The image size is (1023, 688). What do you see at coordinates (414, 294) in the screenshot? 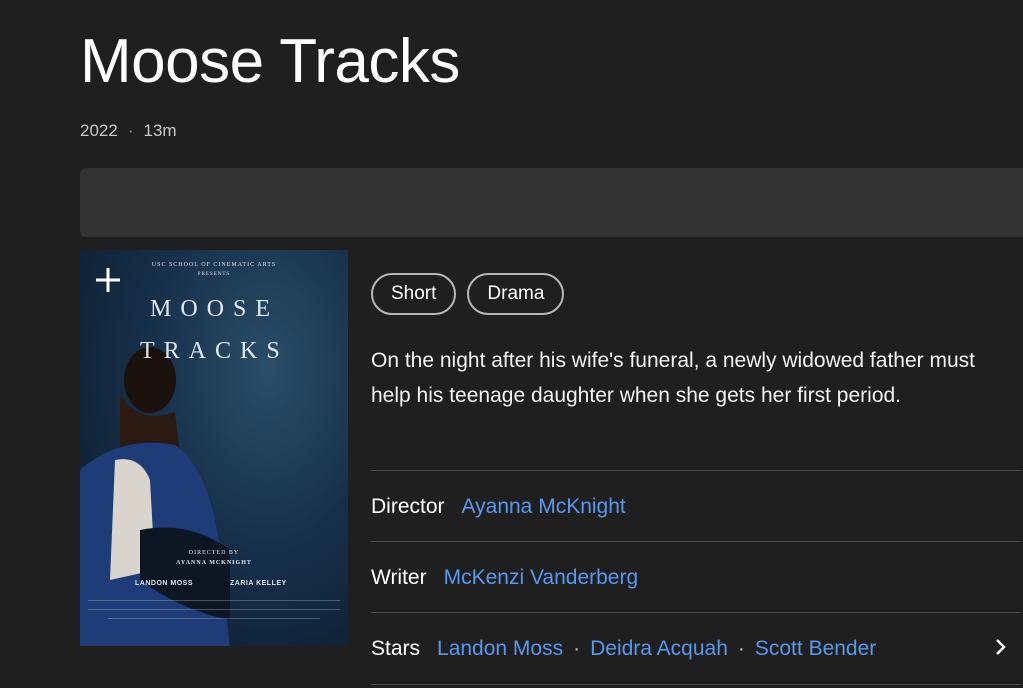
I see `genre-chip-short: Short` at bounding box center [414, 294].